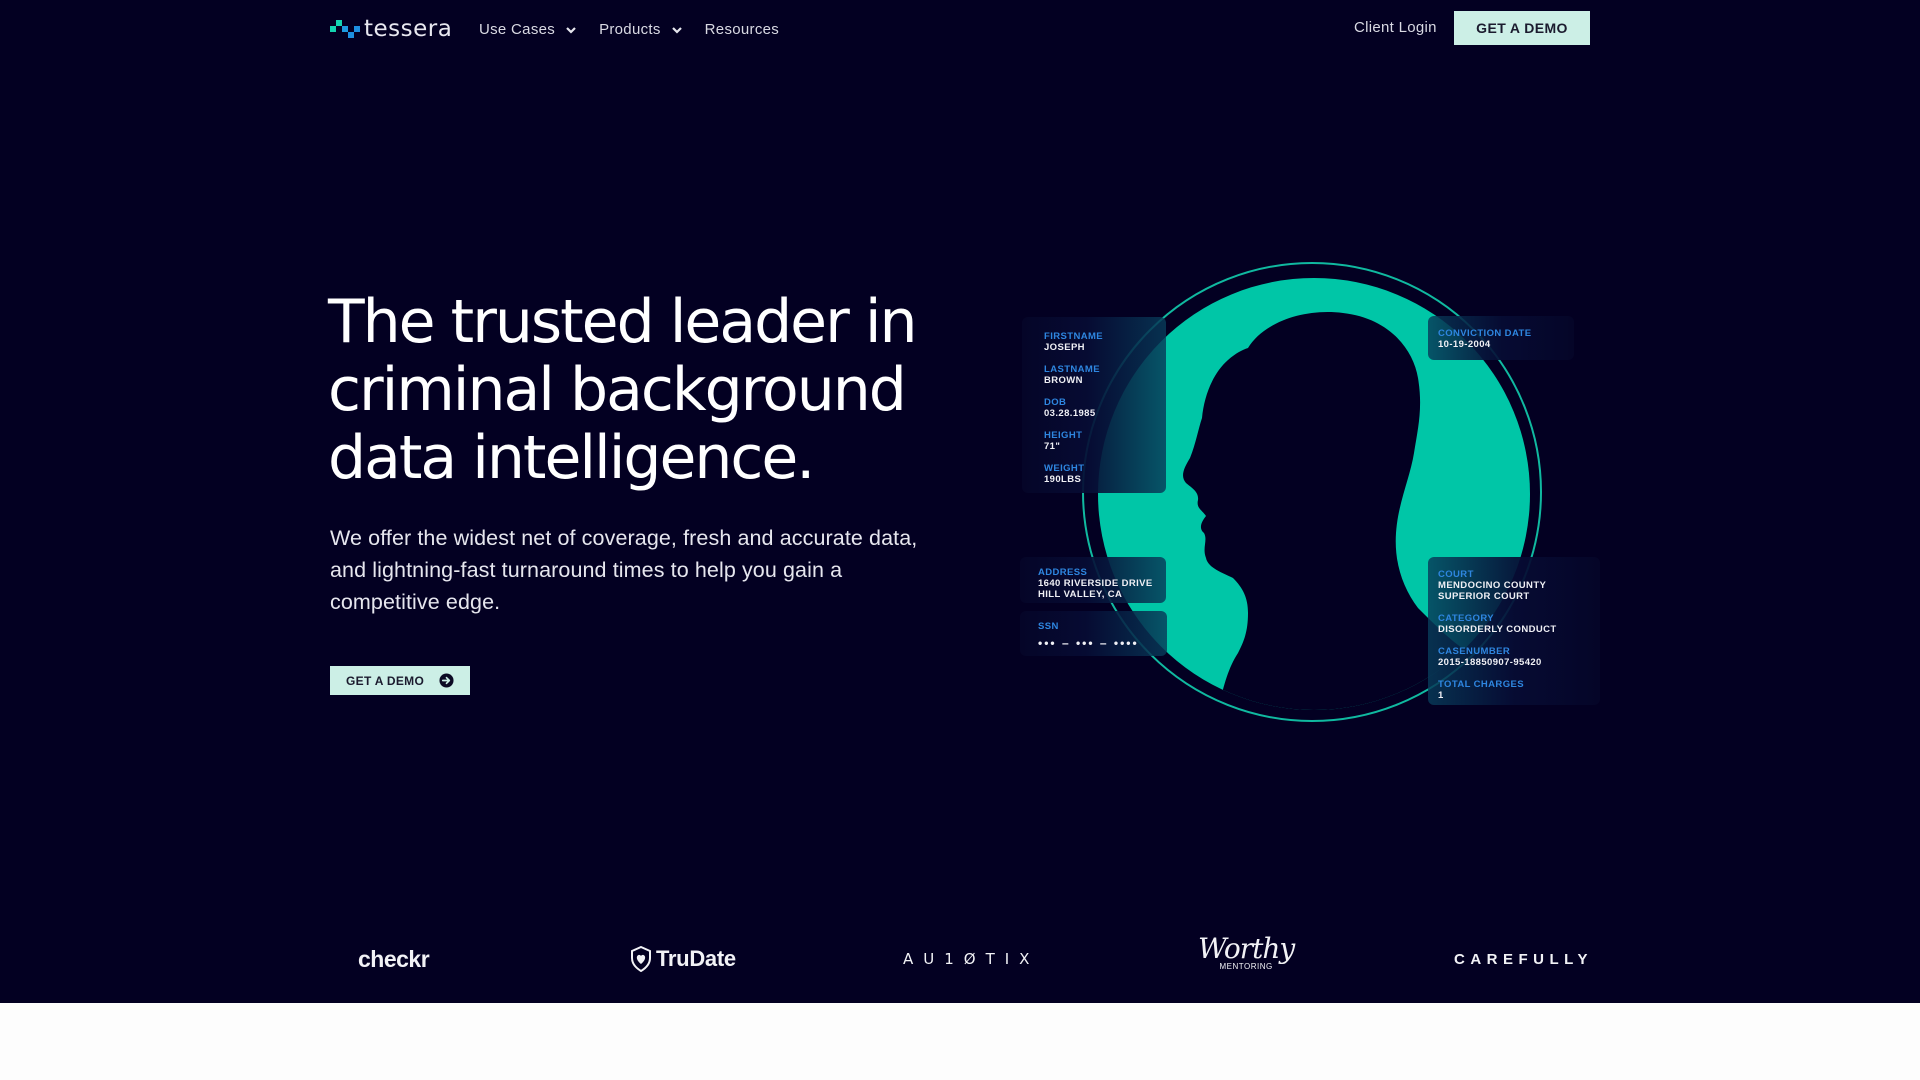 This screenshot has width=1920, height=1080. I want to click on nav-item-products: Products, so click(641, 29).